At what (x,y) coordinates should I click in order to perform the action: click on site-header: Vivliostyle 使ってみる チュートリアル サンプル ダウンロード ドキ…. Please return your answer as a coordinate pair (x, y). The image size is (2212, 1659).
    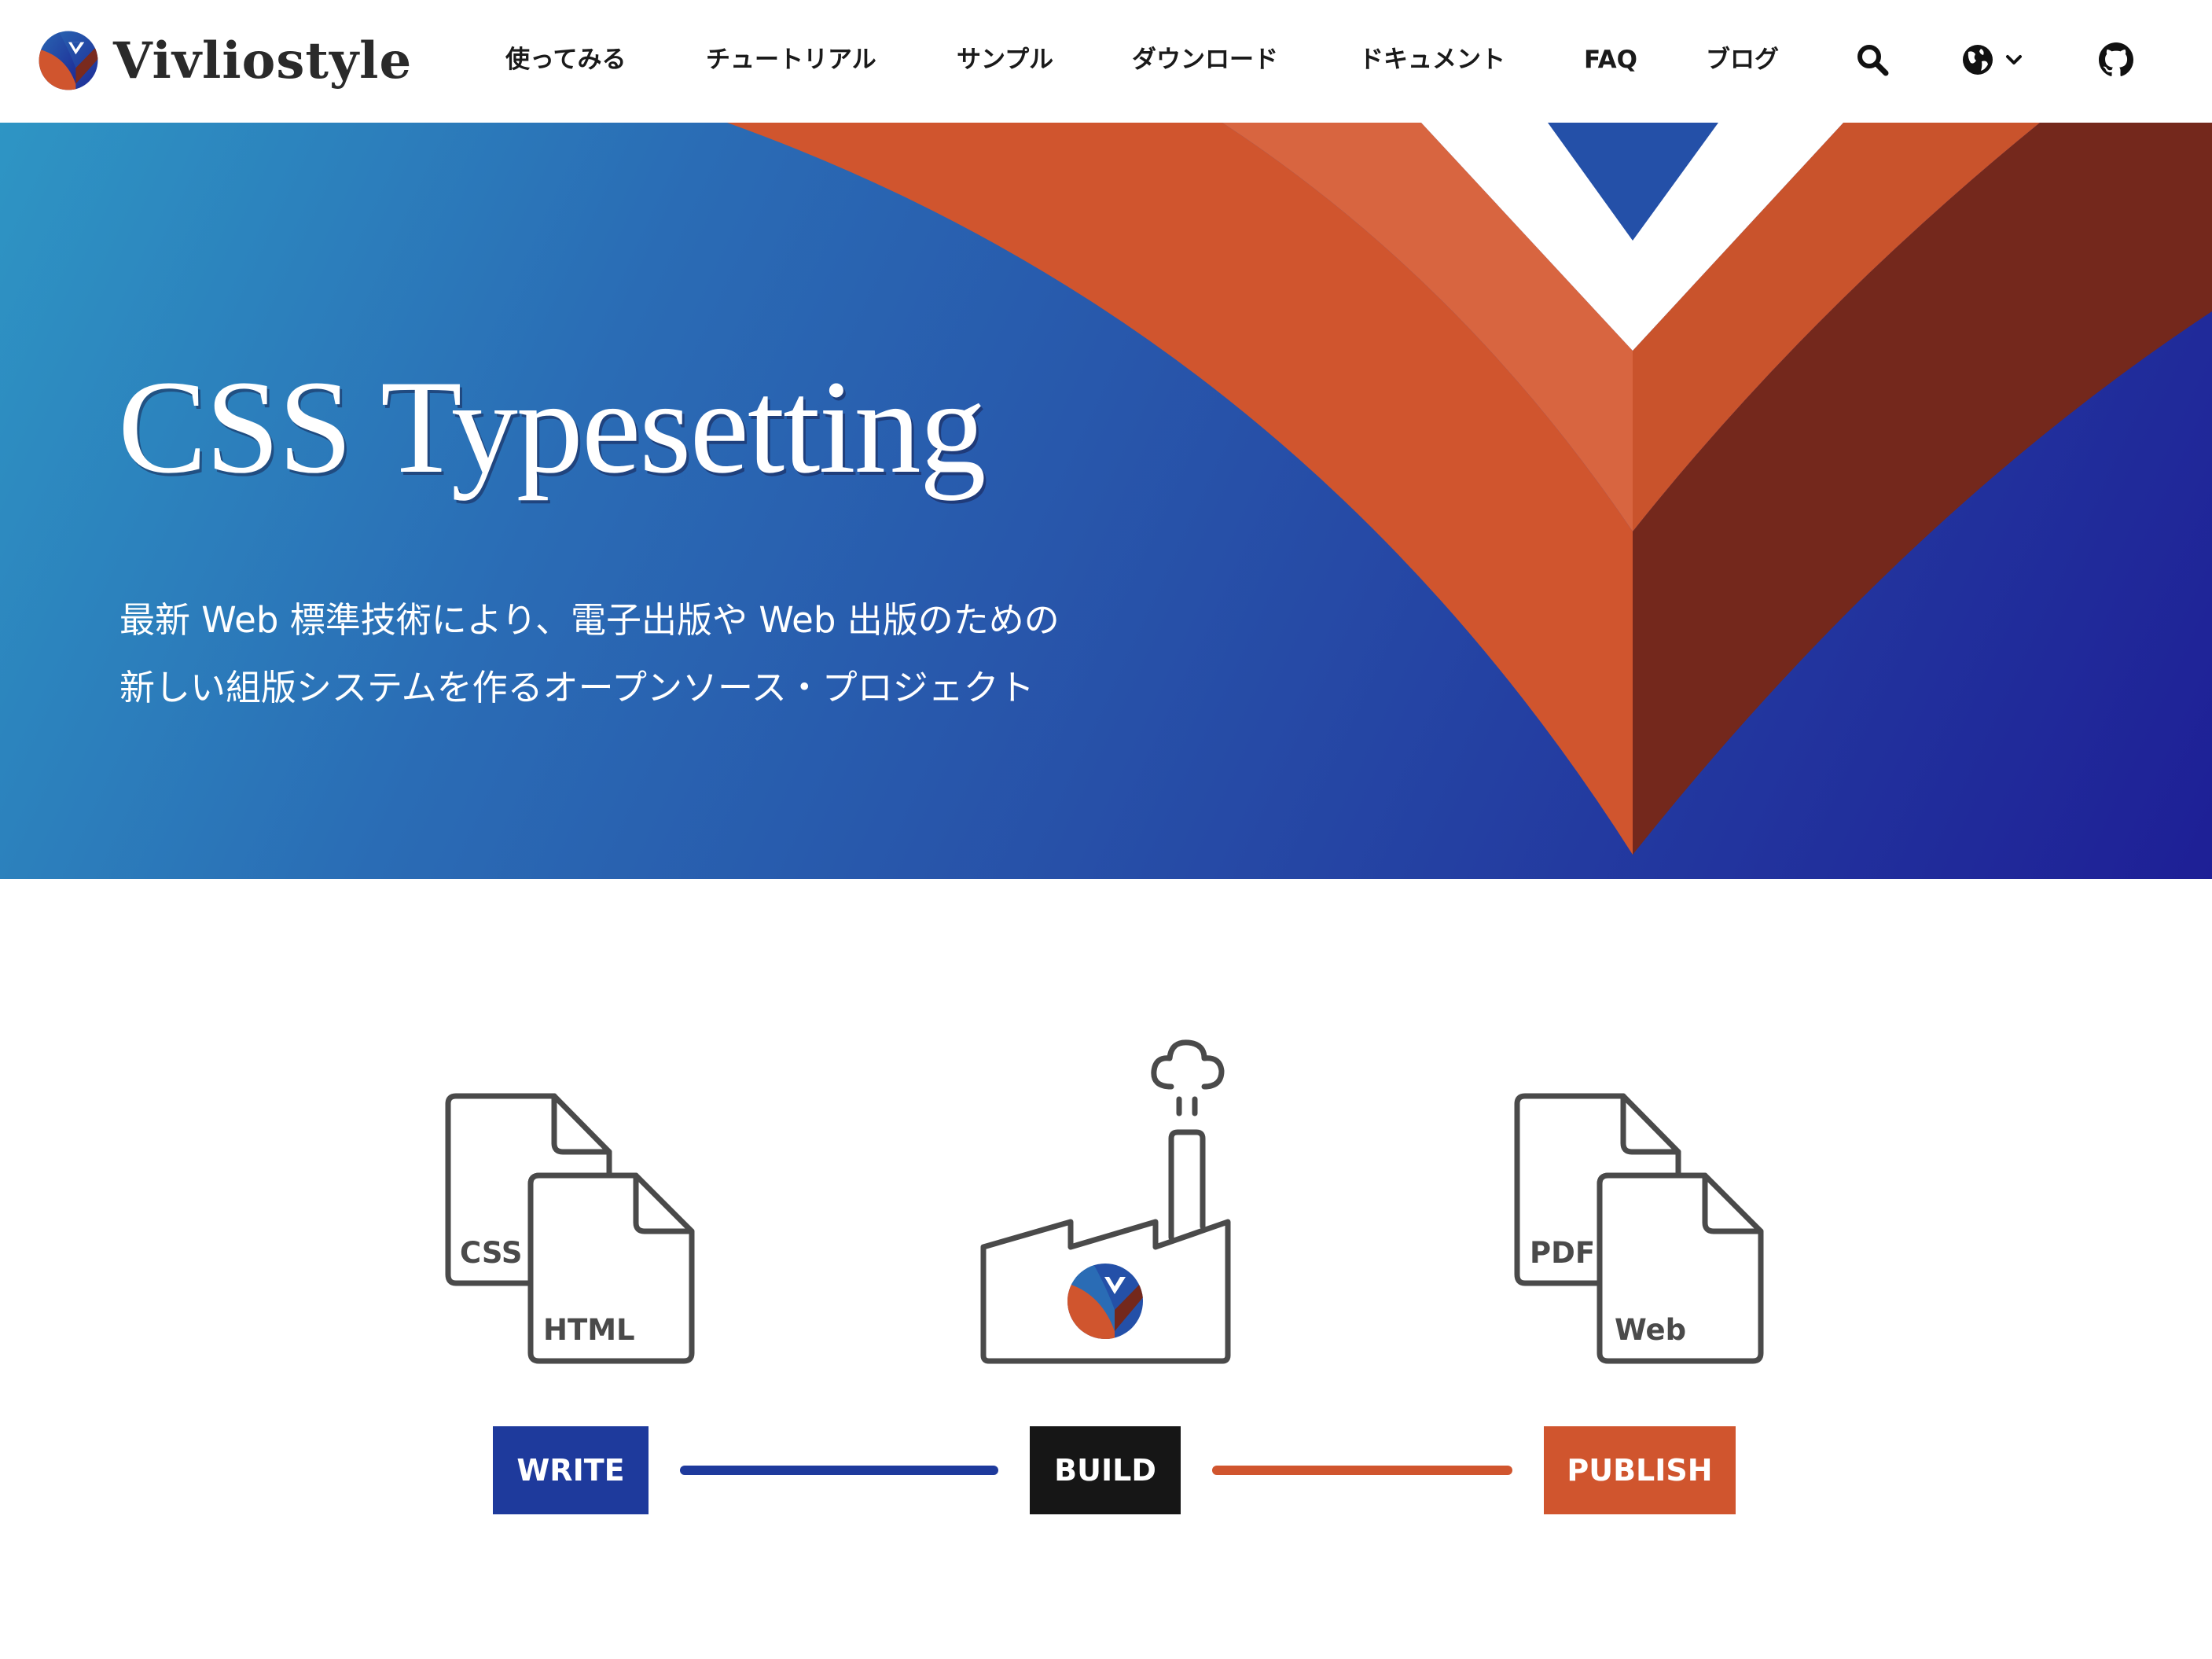
    Looking at the image, I should click on (1106, 61).